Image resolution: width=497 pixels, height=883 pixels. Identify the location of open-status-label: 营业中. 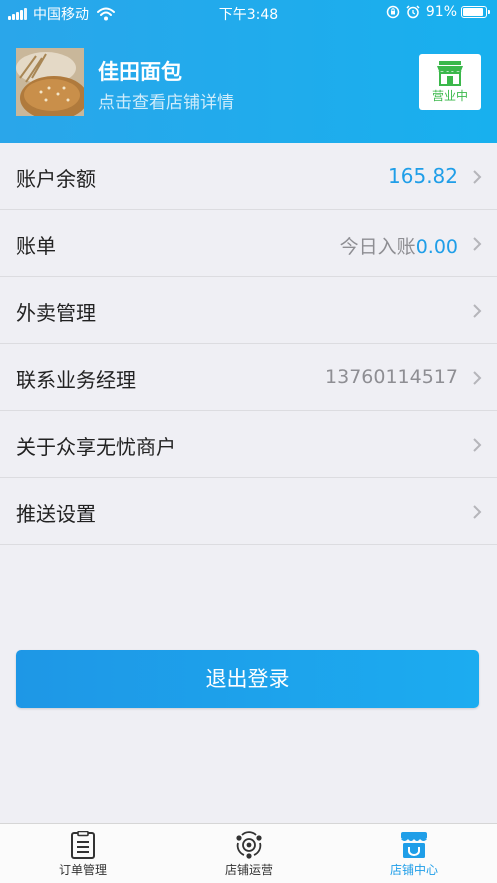
(449, 96).